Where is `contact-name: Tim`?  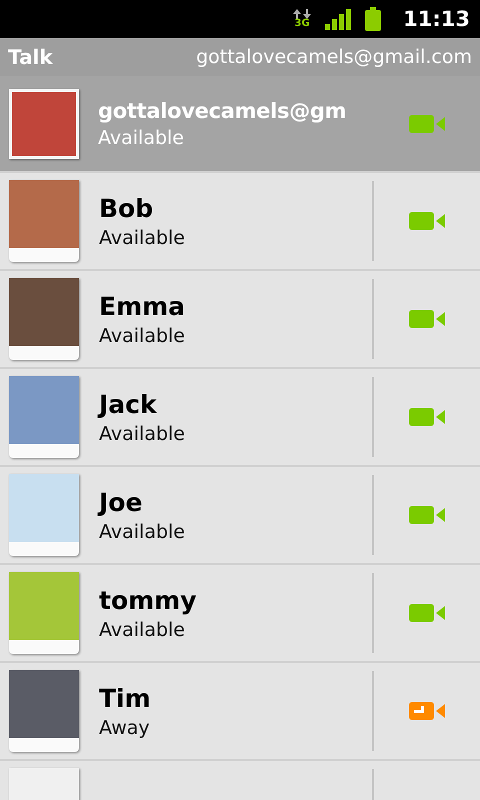
contact-name: Tim is located at coordinates (125, 698).